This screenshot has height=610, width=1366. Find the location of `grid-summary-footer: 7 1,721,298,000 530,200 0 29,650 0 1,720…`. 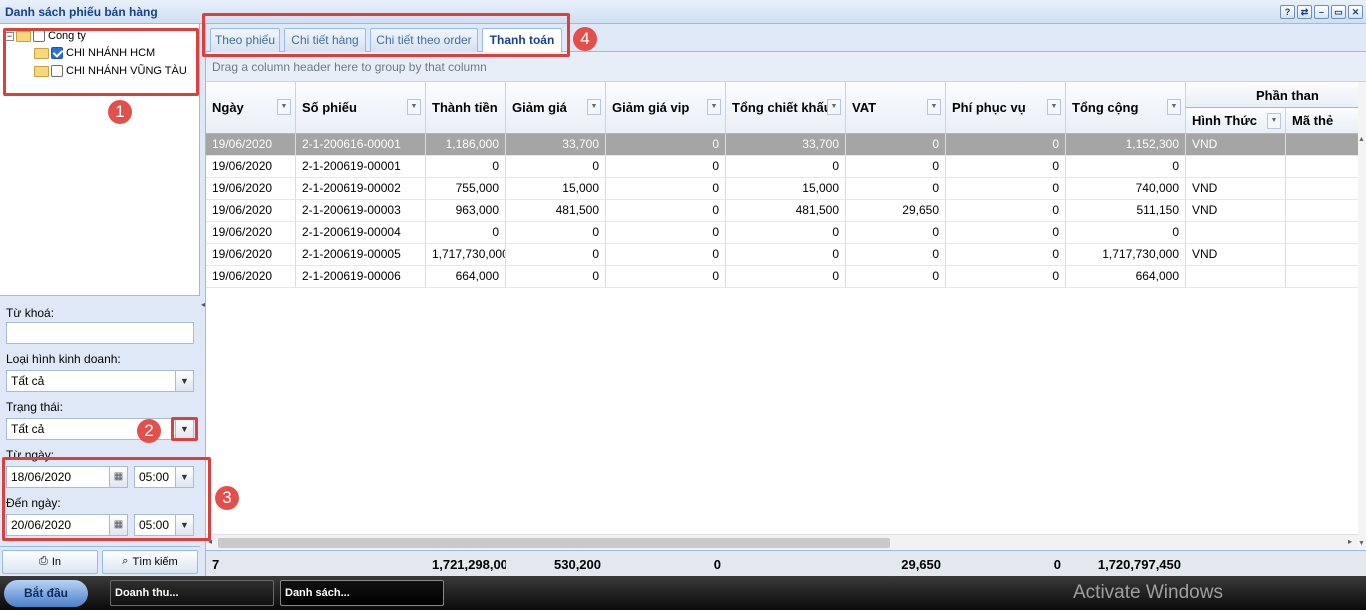

grid-summary-footer: 7 1,721,298,000 530,200 0 29,650 0 1,720… is located at coordinates (786, 563).